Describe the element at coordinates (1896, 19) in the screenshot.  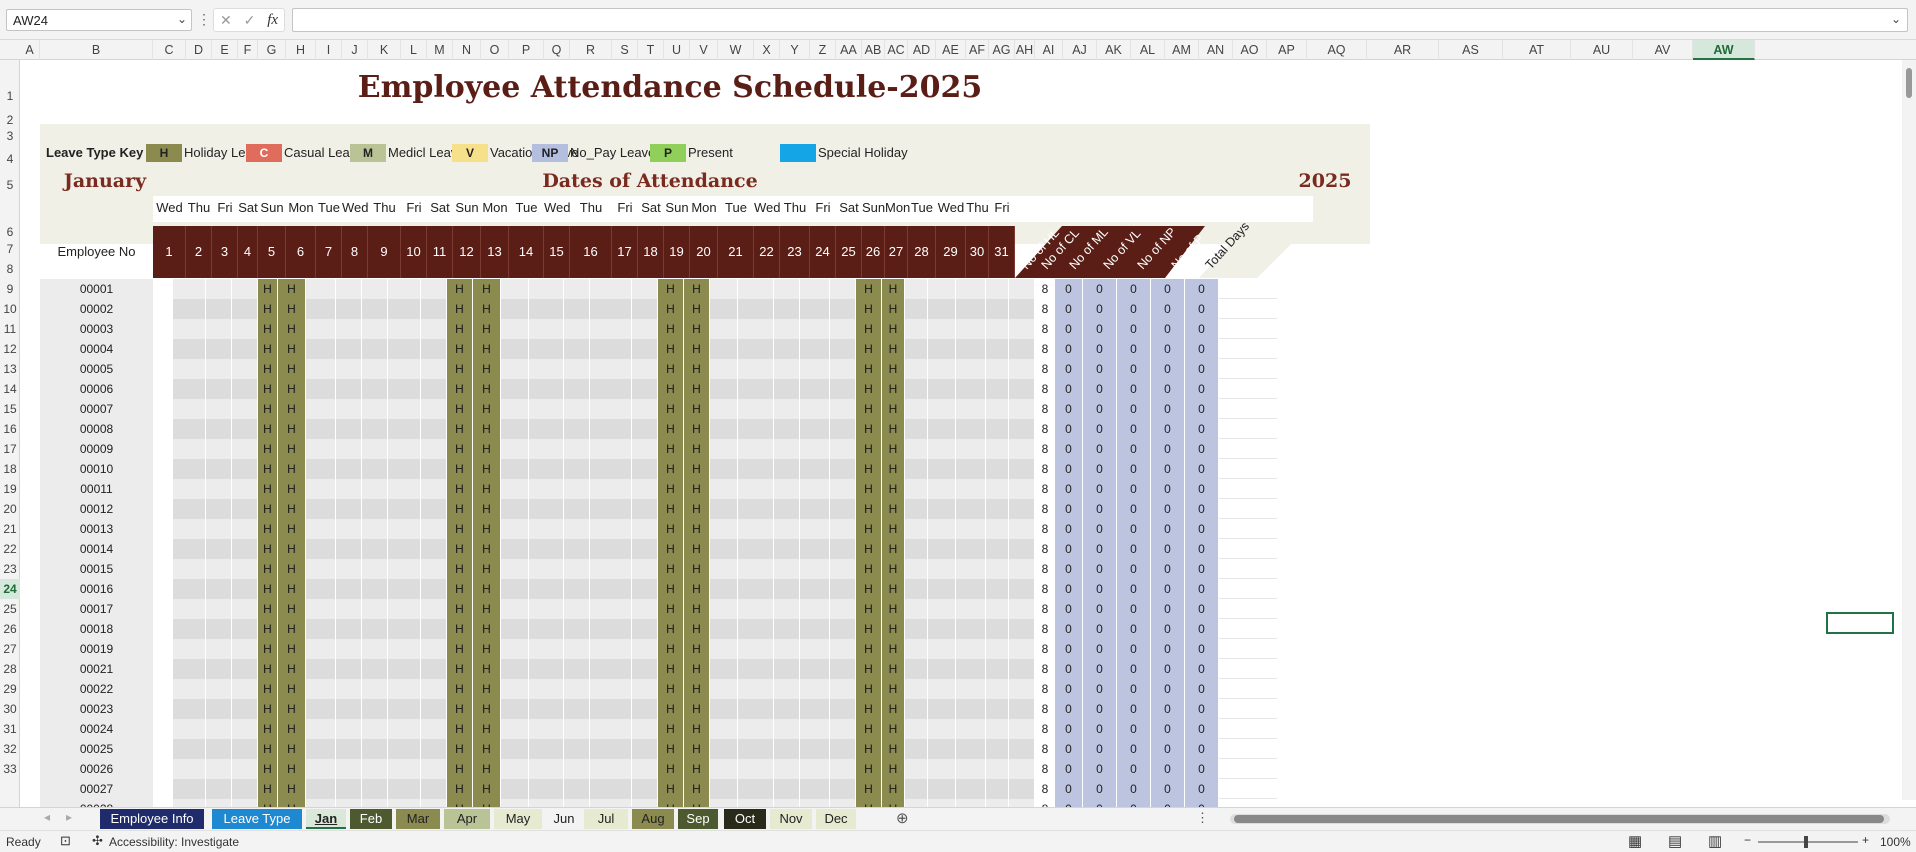
I see `expand-formula-icon: ⌄` at that location.